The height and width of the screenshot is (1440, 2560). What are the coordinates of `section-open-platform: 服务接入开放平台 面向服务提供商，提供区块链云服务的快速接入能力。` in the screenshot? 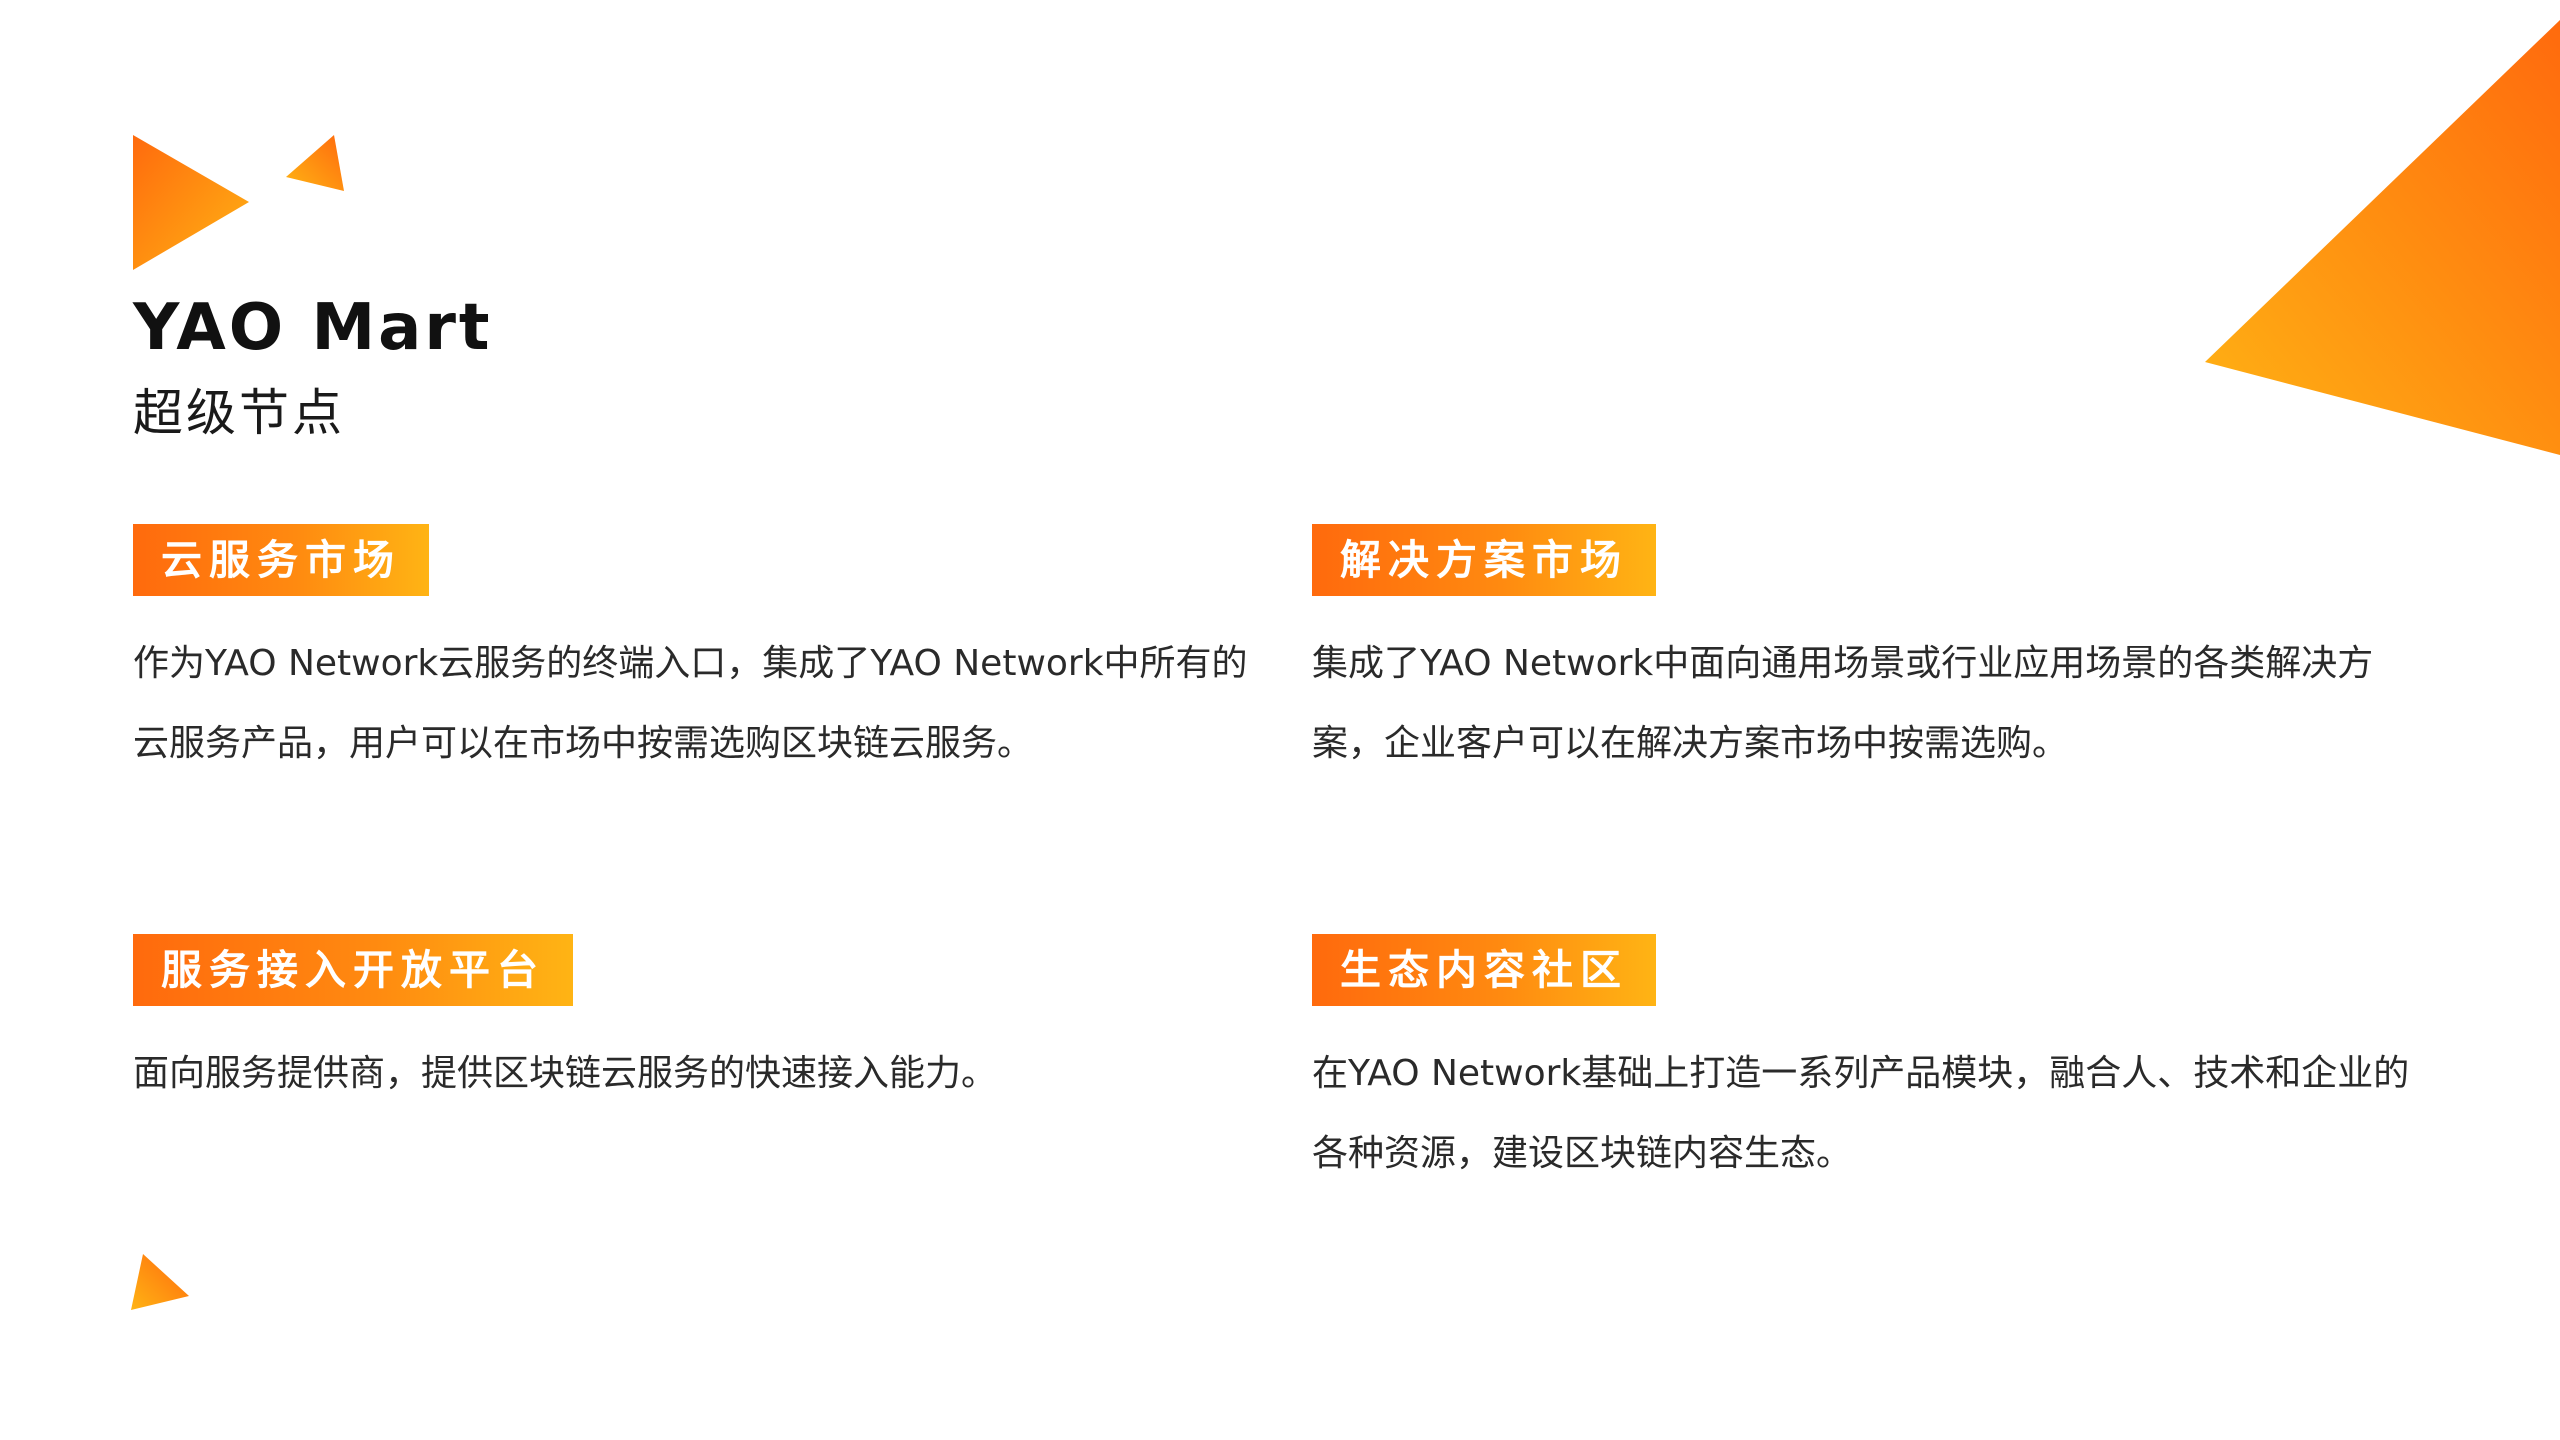 It's located at (690, 1024).